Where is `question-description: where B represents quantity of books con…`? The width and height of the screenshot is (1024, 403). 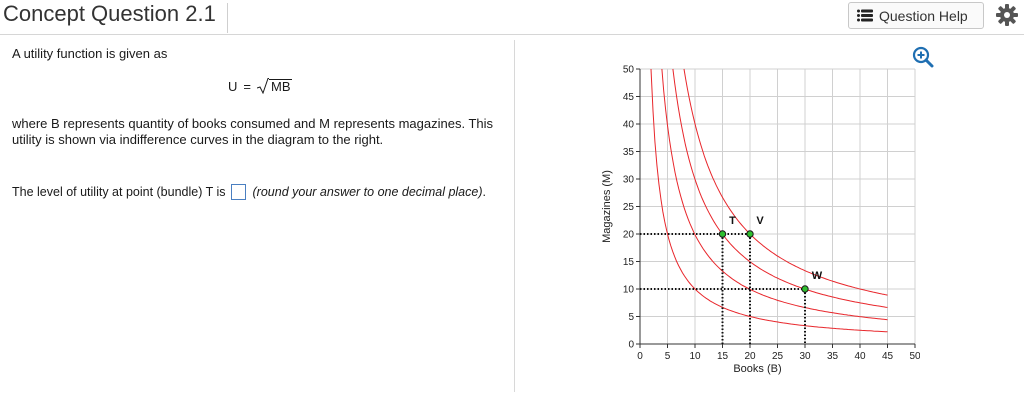 question-description: where B represents quantity of books con… is located at coordinates (253, 131).